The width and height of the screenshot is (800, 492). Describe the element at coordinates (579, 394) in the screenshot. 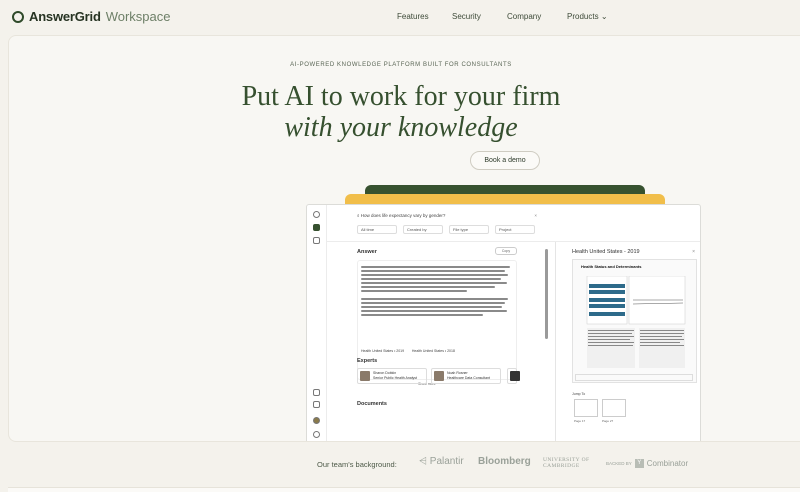

I see `jump-to-label: Jump To` at that location.